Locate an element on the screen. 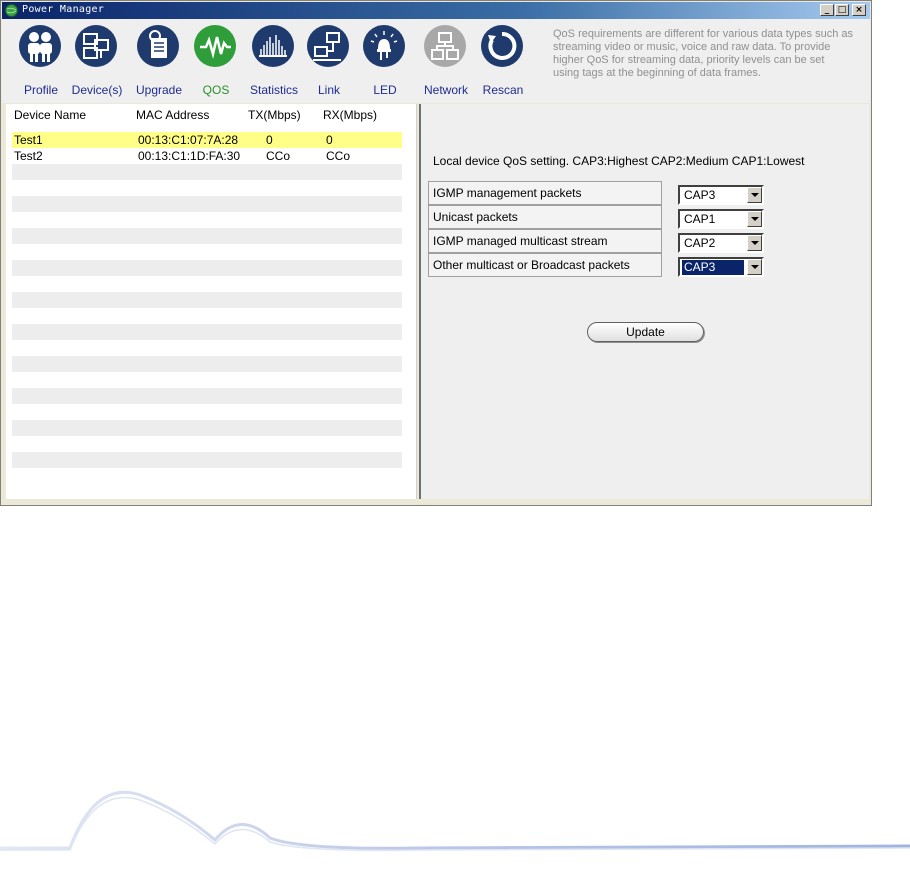 The width and height of the screenshot is (910, 871). table-row: Test1 00:13:C1:07:7A:28 0 0 is located at coordinates (207, 140).